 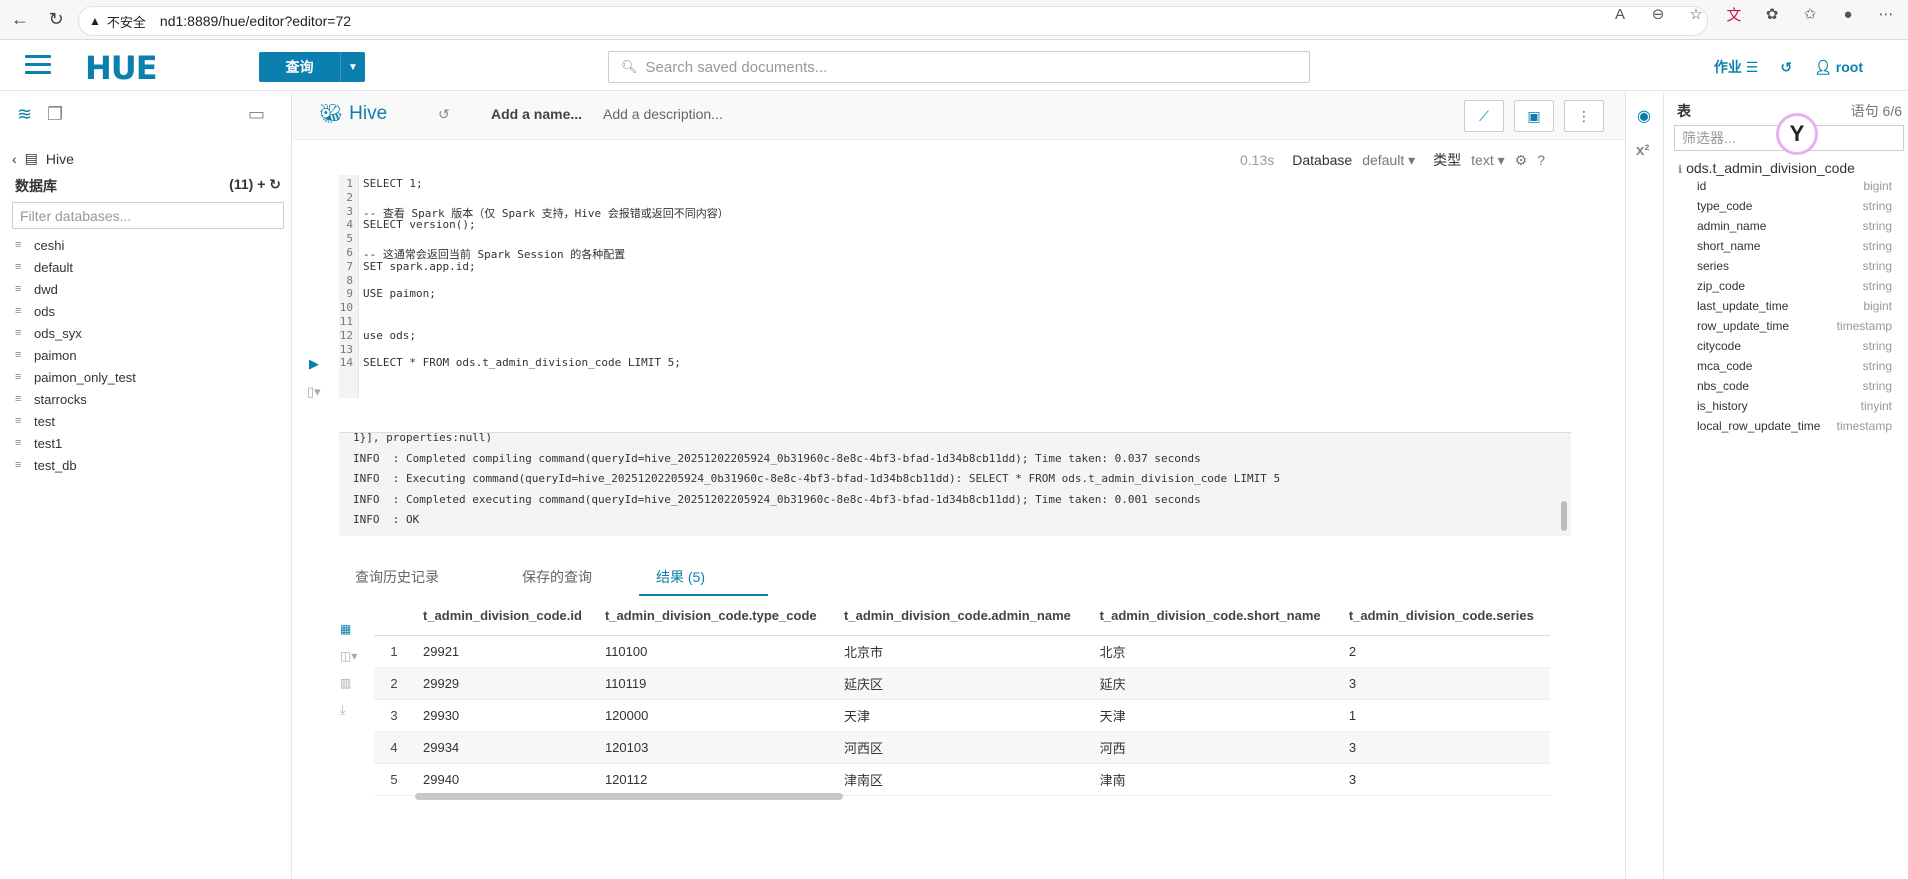 What do you see at coordinates (397, 577) in the screenshot?
I see `tab-query-history: 查询历史记录` at bounding box center [397, 577].